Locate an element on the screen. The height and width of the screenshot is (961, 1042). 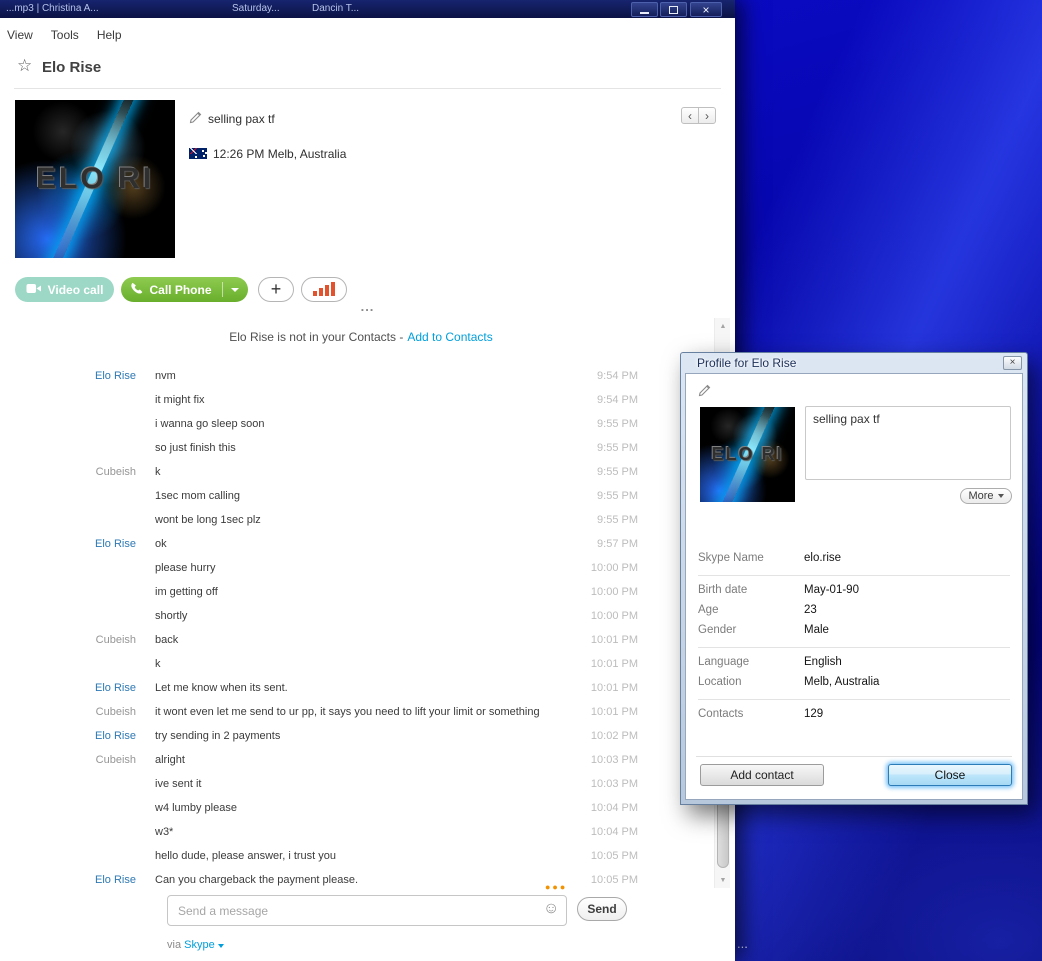
field-label: Age is located at coordinates (708, 610).